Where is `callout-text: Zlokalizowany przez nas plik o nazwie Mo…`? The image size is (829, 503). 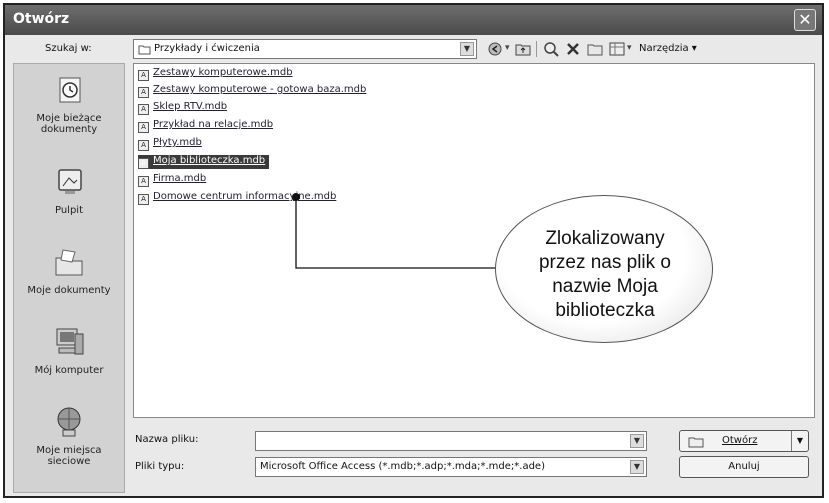
callout-text: Zlokalizowany przez nas plik o nazwie Mo… is located at coordinates (604, 274).